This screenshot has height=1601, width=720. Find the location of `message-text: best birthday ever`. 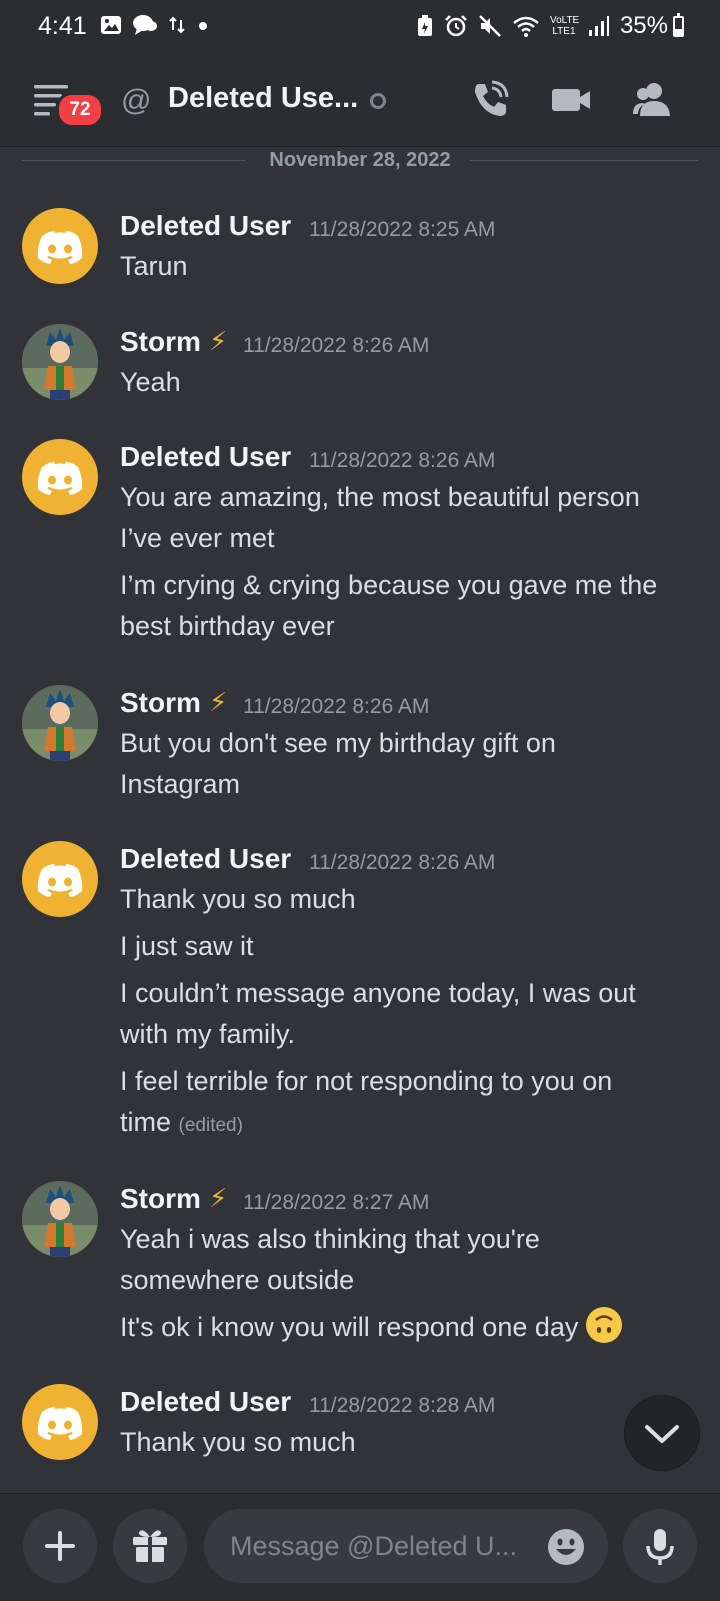

message-text: best birthday ever is located at coordinates (227, 626).